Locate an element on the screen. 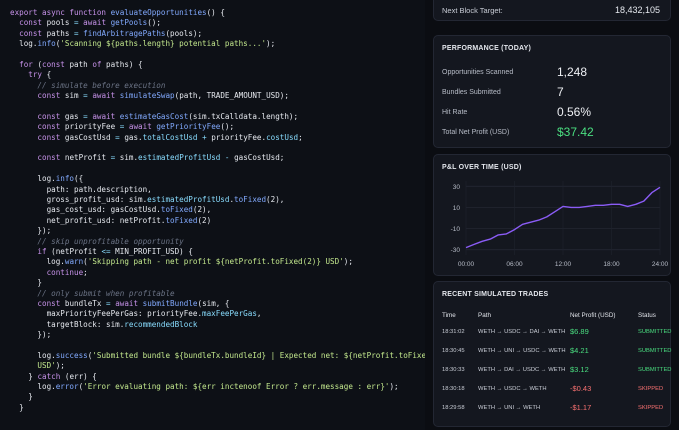  trade-time: 18:29:58 is located at coordinates (453, 408).